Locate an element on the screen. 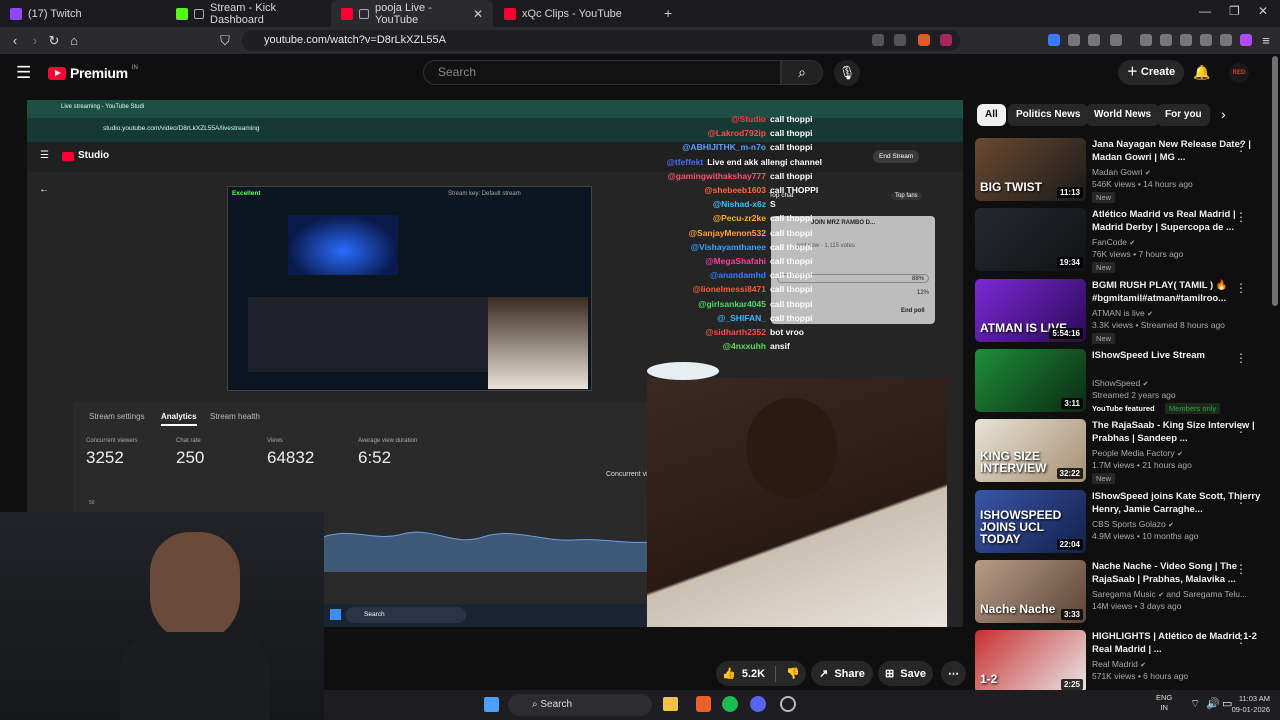 Image resolution: width=1280 pixels, height=720 pixels. more-actions-button: ⋯ is located at coordinates (953, 673).